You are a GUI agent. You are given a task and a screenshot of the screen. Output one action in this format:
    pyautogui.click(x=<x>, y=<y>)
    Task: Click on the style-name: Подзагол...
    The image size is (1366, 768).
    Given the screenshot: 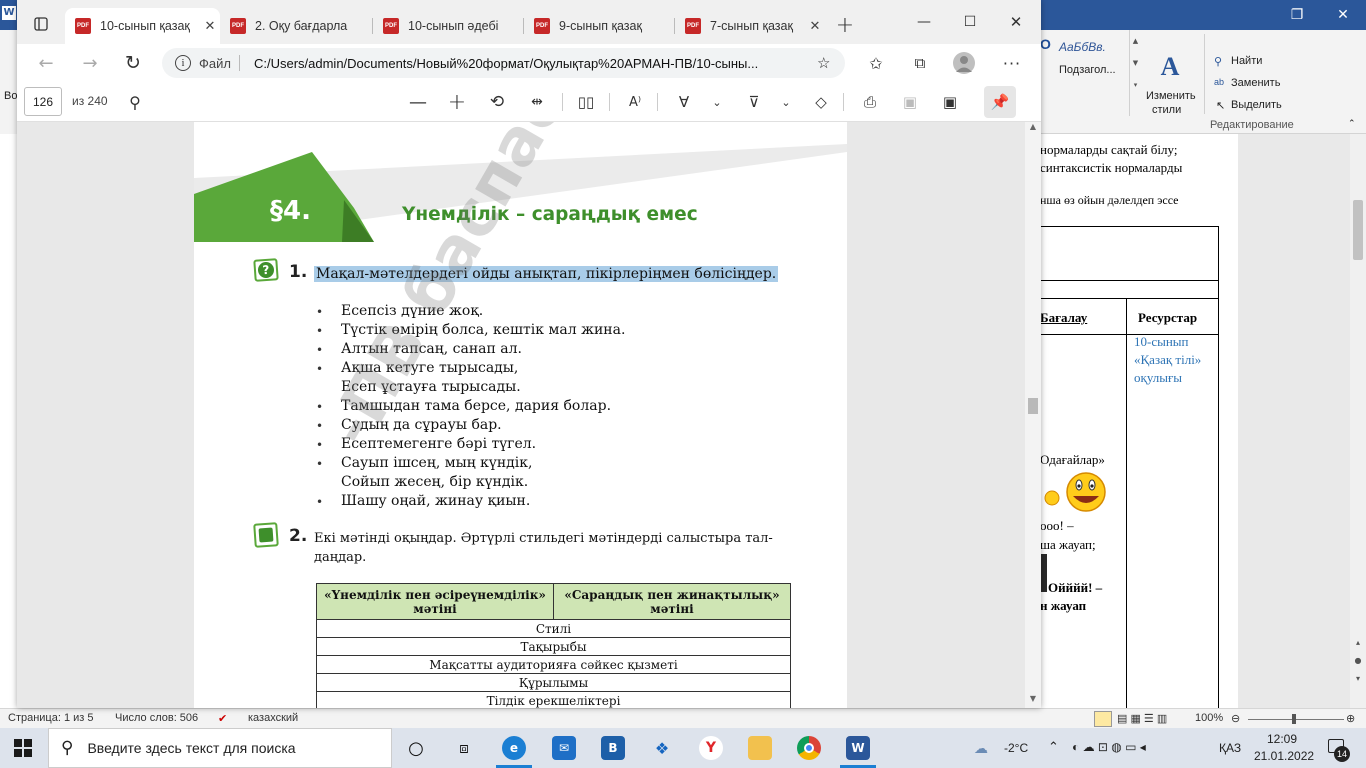 What is the action you would take?
    pyautogui.click(x=1087, y=70)
    